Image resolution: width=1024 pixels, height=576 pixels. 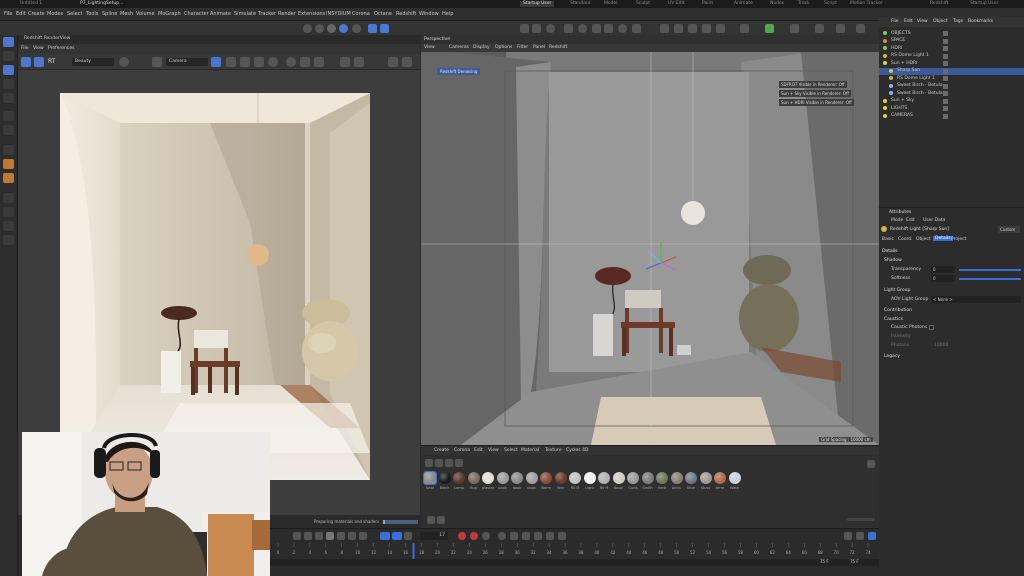 I want to click on vp-menu-cameras: Cameras, so click(x=459, y=47).